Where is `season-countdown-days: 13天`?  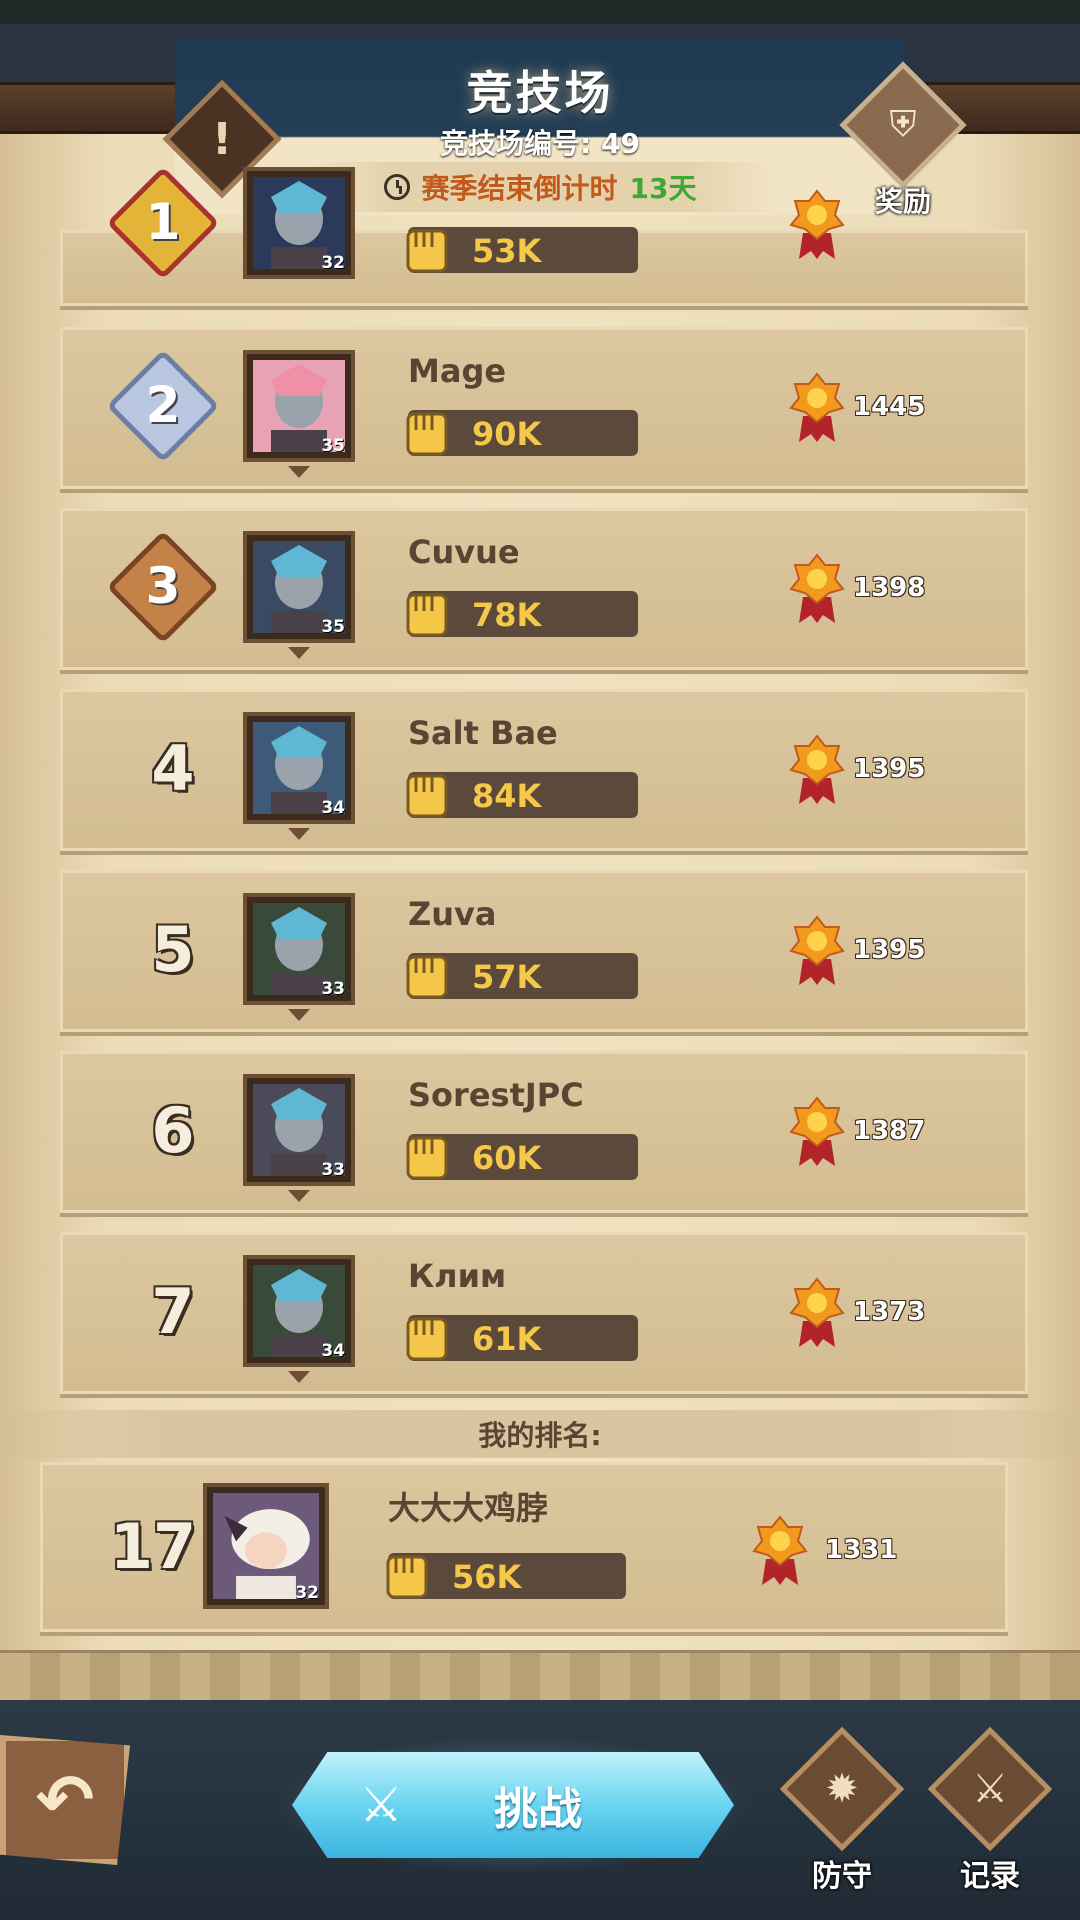
season-countdown-days: 13天 is located at coordinates (663, 188).